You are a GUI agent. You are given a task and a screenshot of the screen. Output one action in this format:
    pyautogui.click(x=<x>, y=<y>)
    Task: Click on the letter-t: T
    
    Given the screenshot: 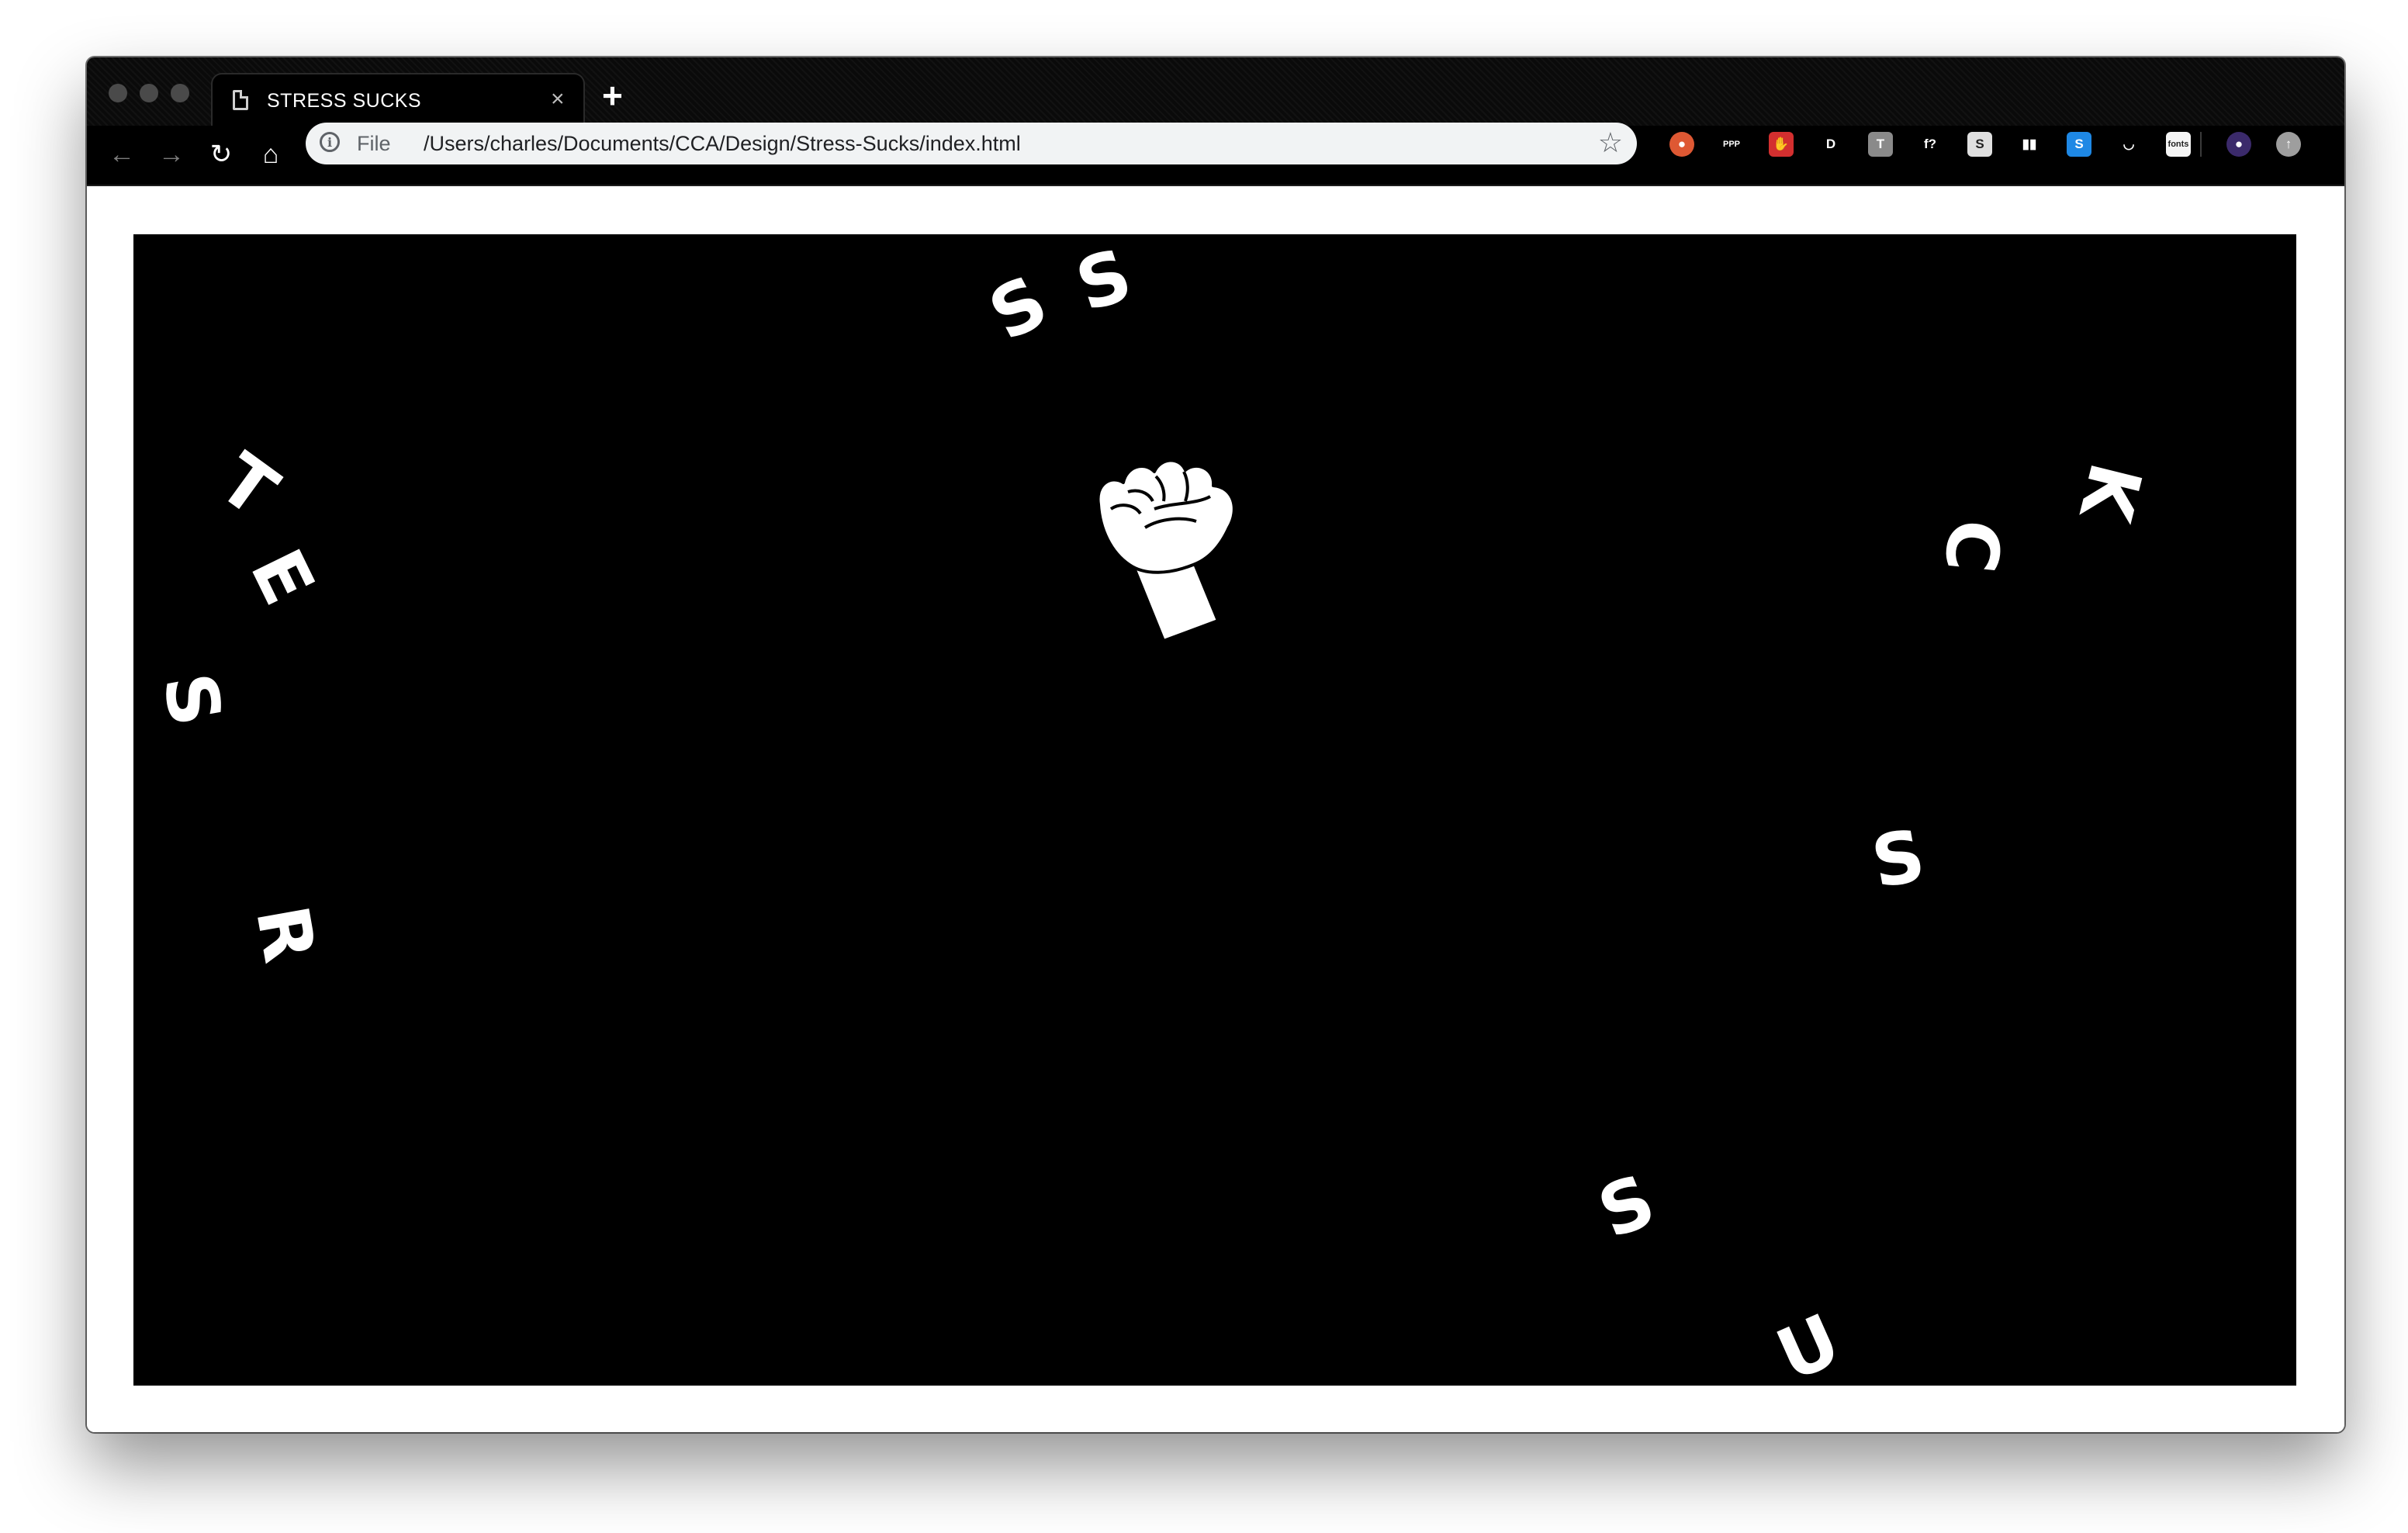 What is the action you would take?
    pyautogui.click(x=248, y=485)
    